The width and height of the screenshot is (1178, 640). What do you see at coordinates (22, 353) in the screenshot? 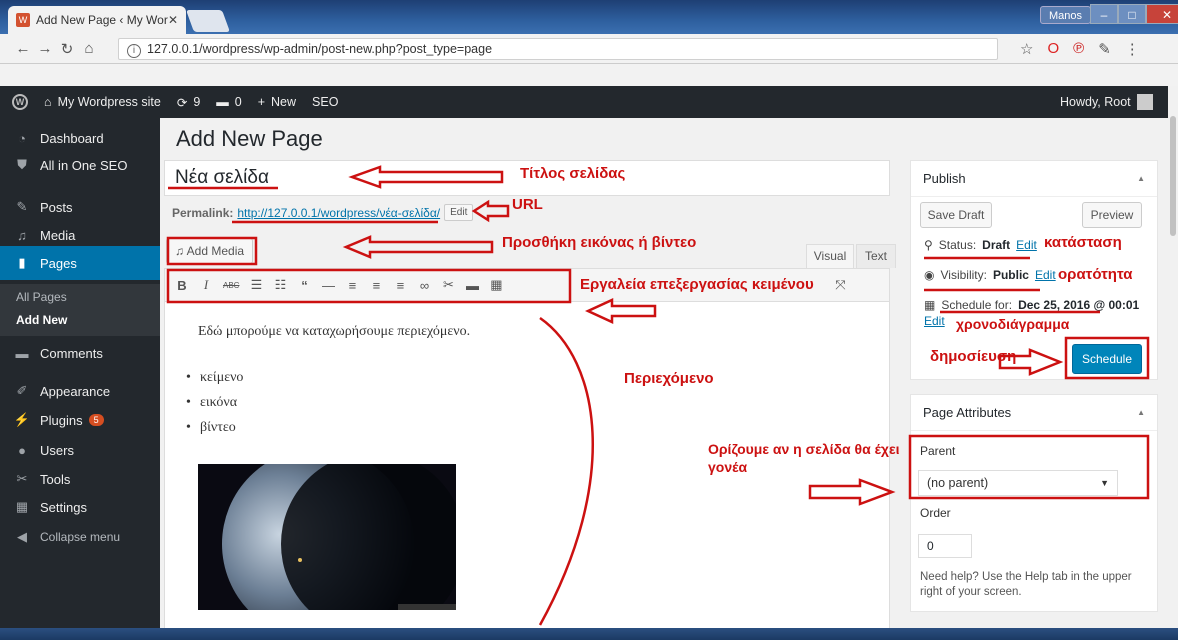
I see `comment-icon: ▬` at bounding box center [22, 353].